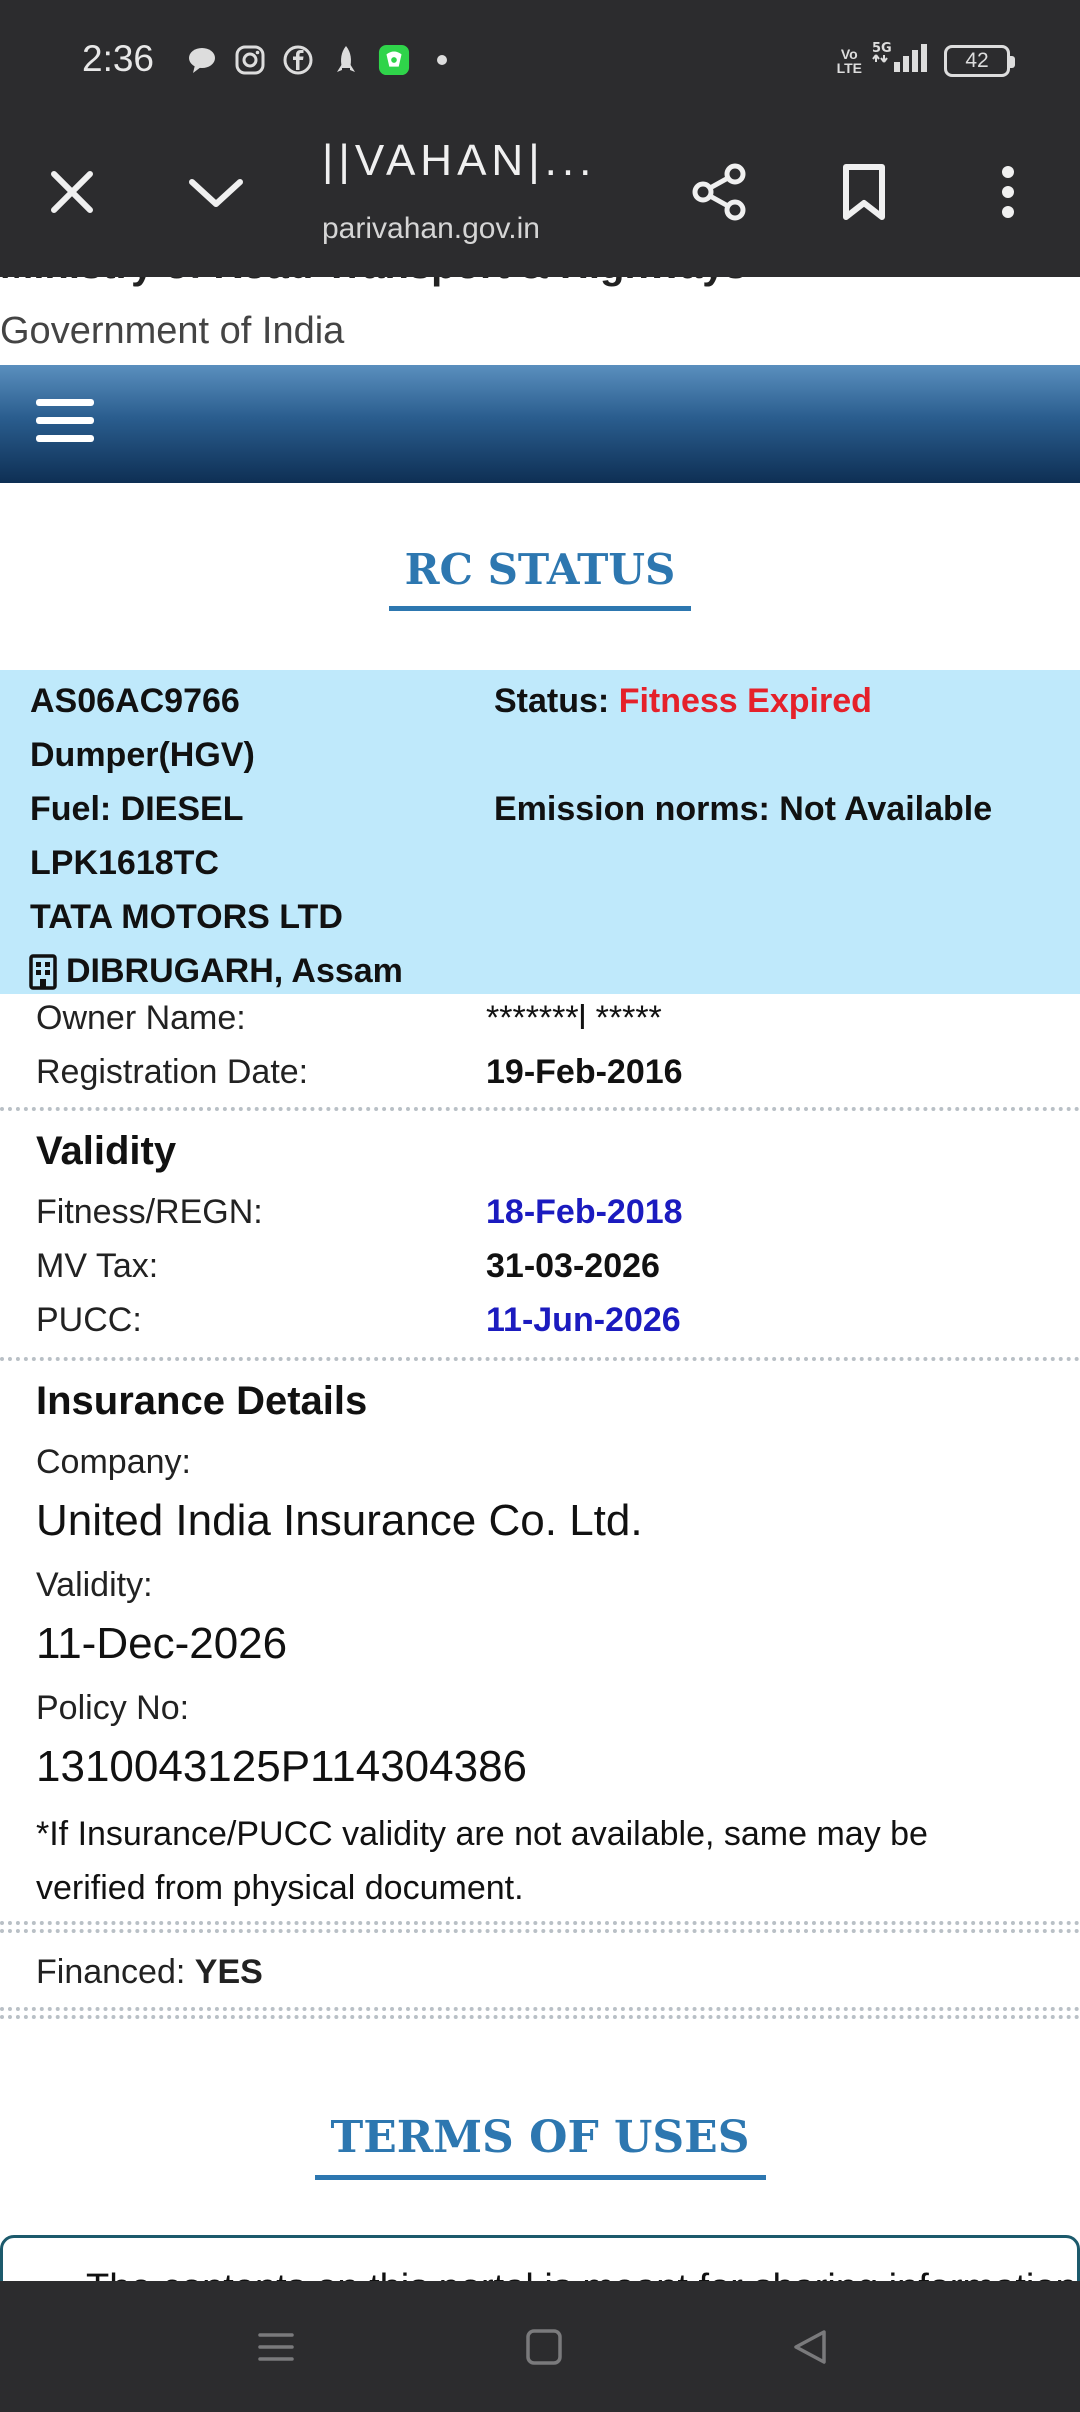 Image resolution: width=1080 pixels, height=2412 pixels. Describe the element at coordinates (574, 1018) in the screenshot. I see `owner-name-value: *******l *****` at that location.